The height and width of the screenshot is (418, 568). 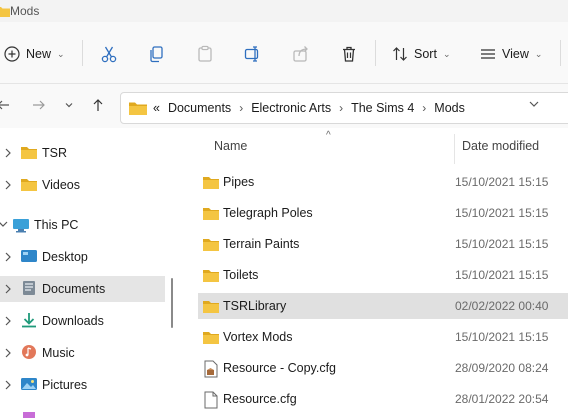 What do you see at coordinates (449, 108) in the screenshot?
I see `breadcrumb-mods: Mods` at bounding box center [449, 108].